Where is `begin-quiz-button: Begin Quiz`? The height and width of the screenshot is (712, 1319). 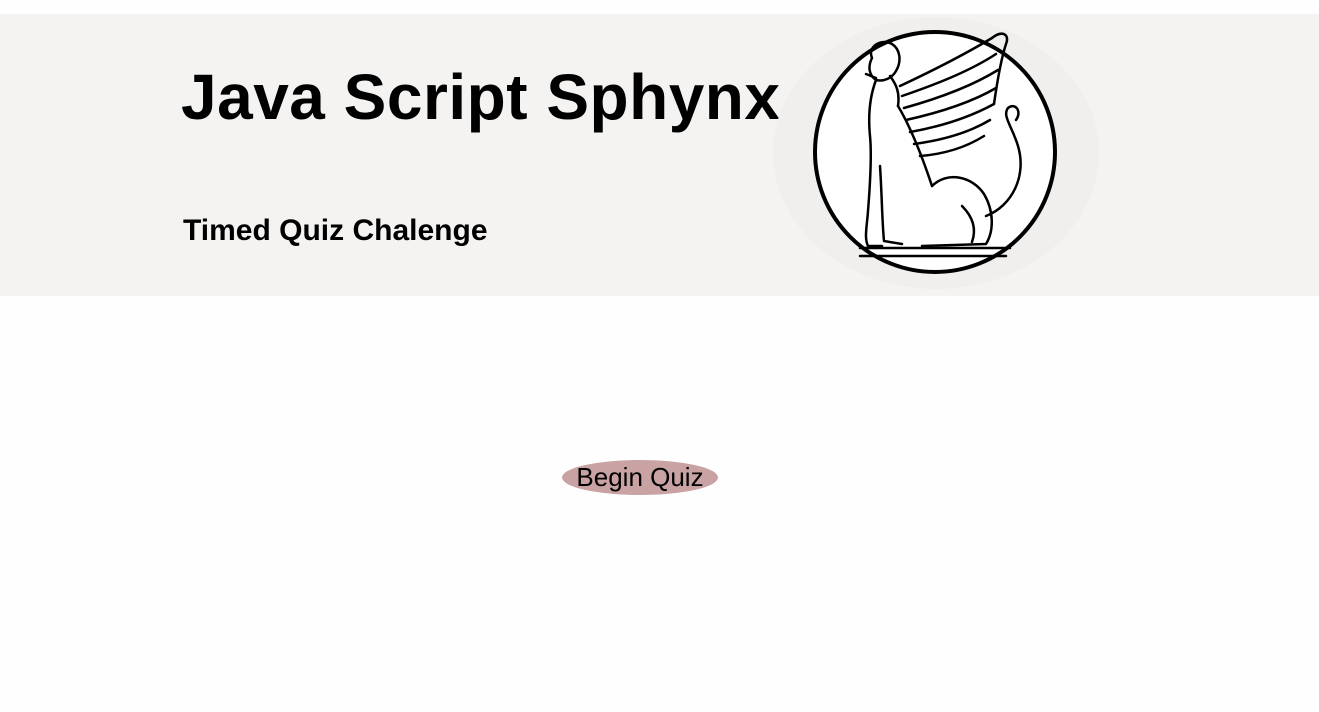
begin-quiz-button: Begin Quiz is located at coordinates (640, 477).